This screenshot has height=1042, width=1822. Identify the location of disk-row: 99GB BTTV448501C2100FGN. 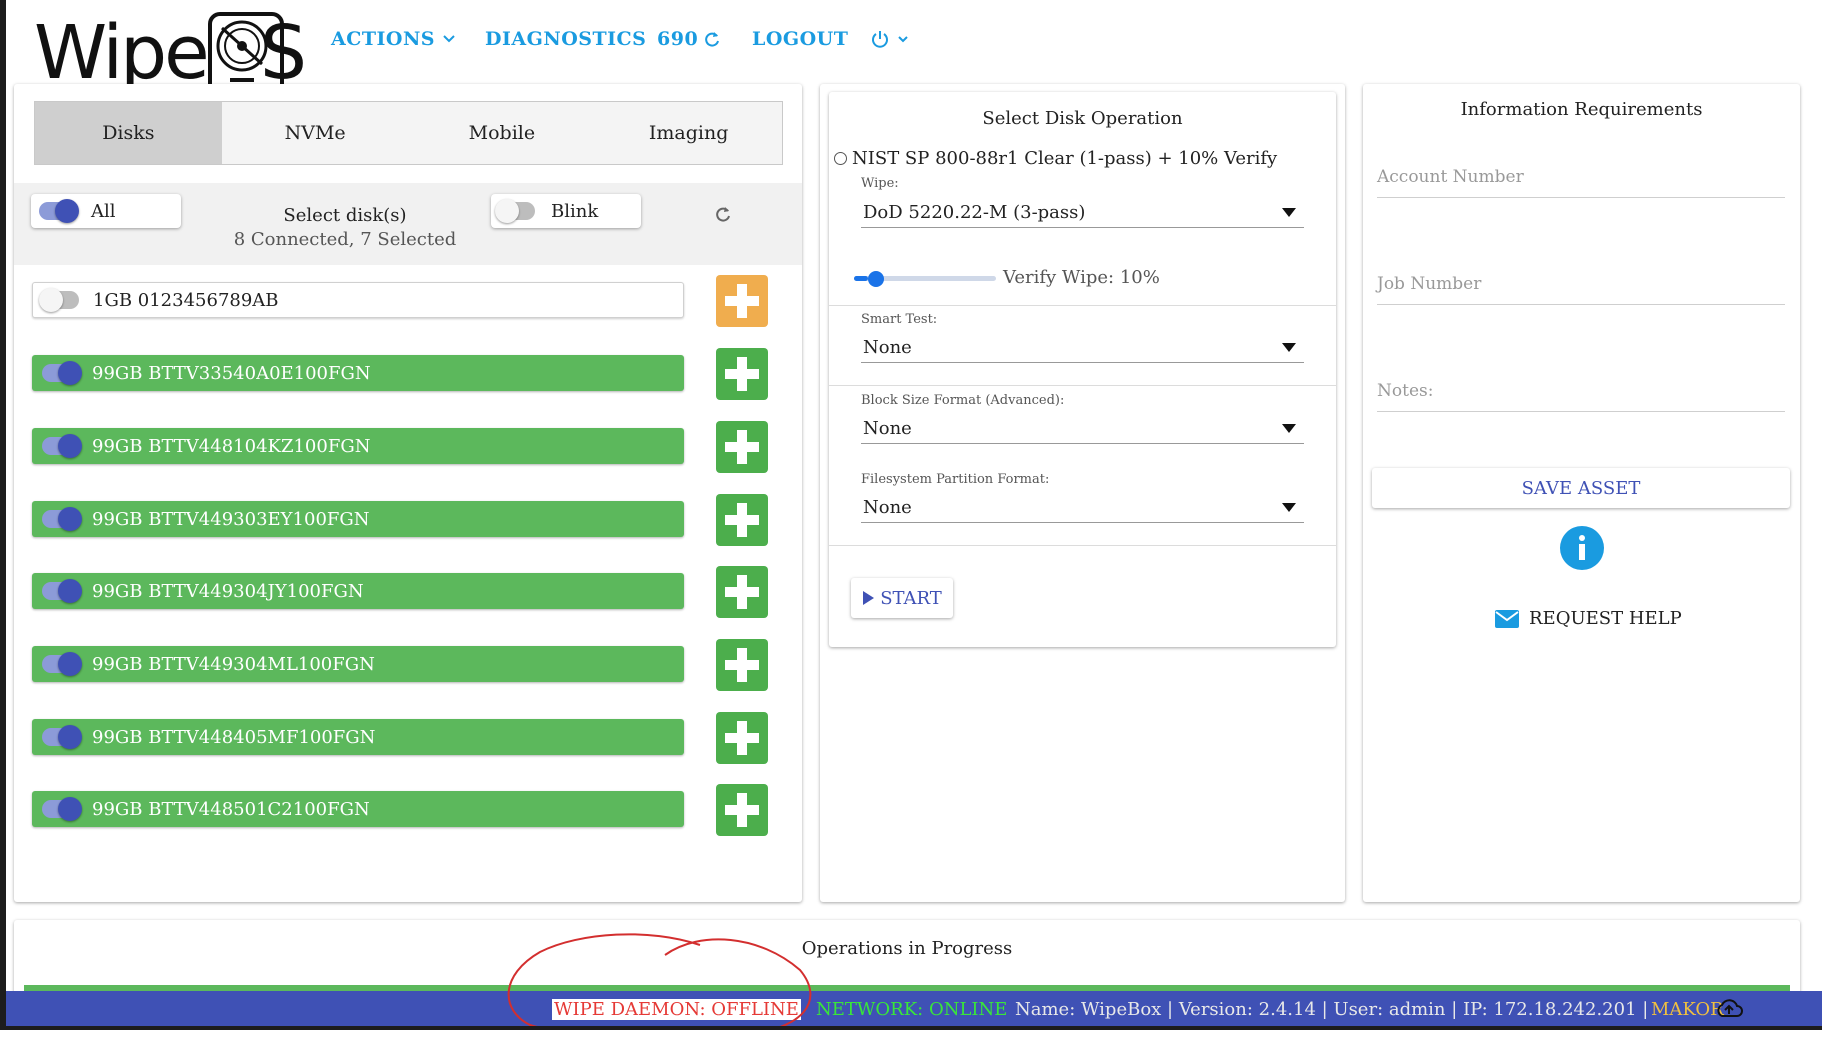
(358, 809).